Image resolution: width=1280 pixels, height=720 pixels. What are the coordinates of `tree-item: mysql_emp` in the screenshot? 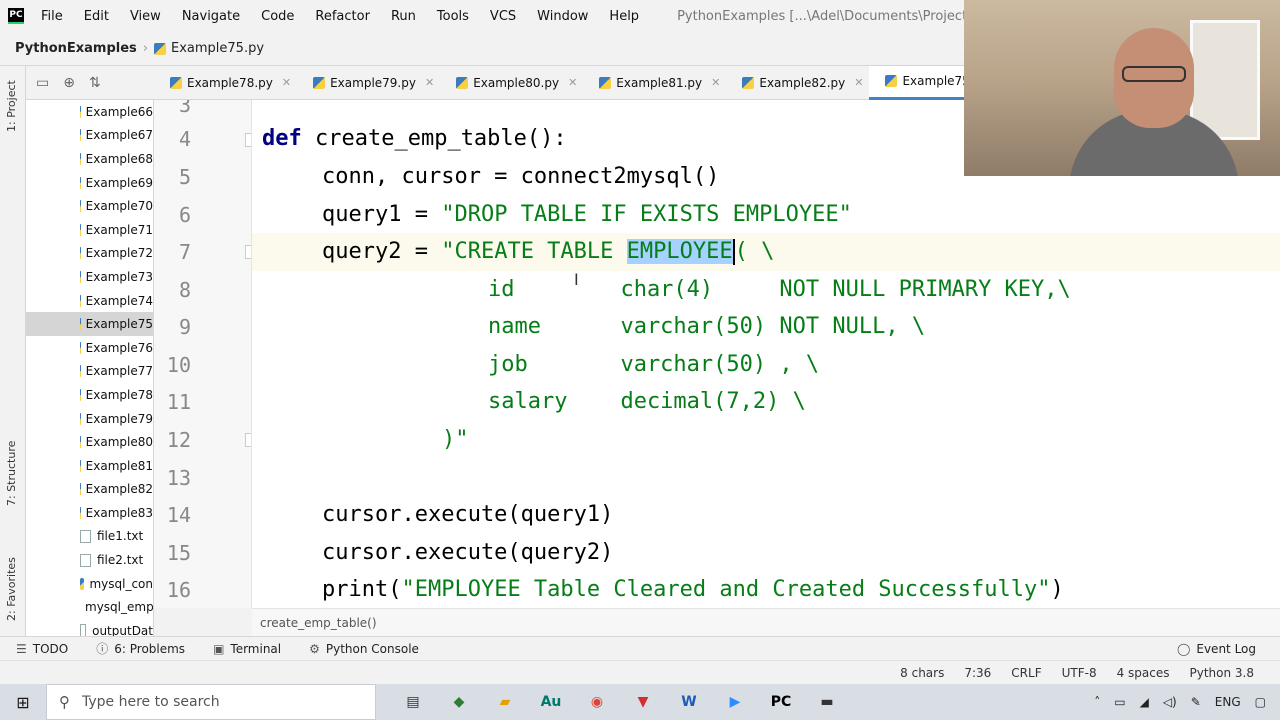 It's located at (89, 607).